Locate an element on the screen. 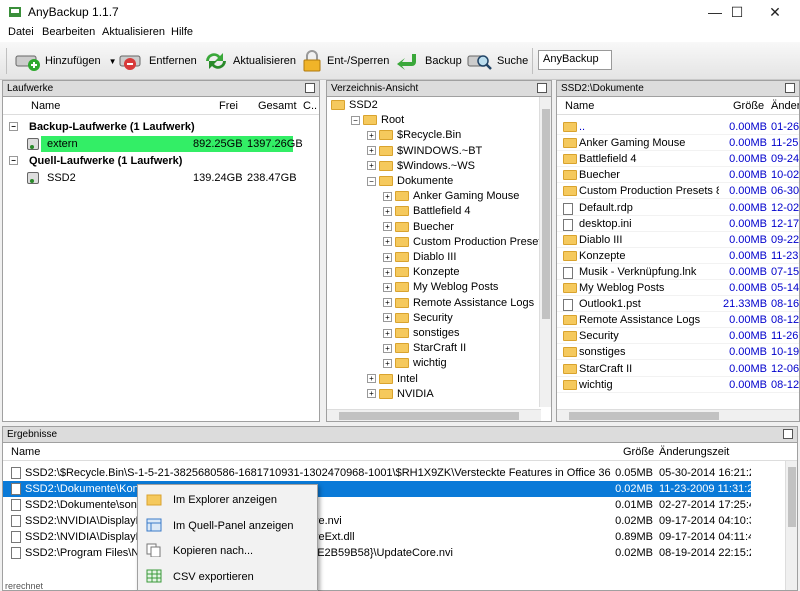  col-modified-time: Änderungszeit is located at coordinates (694, 452).